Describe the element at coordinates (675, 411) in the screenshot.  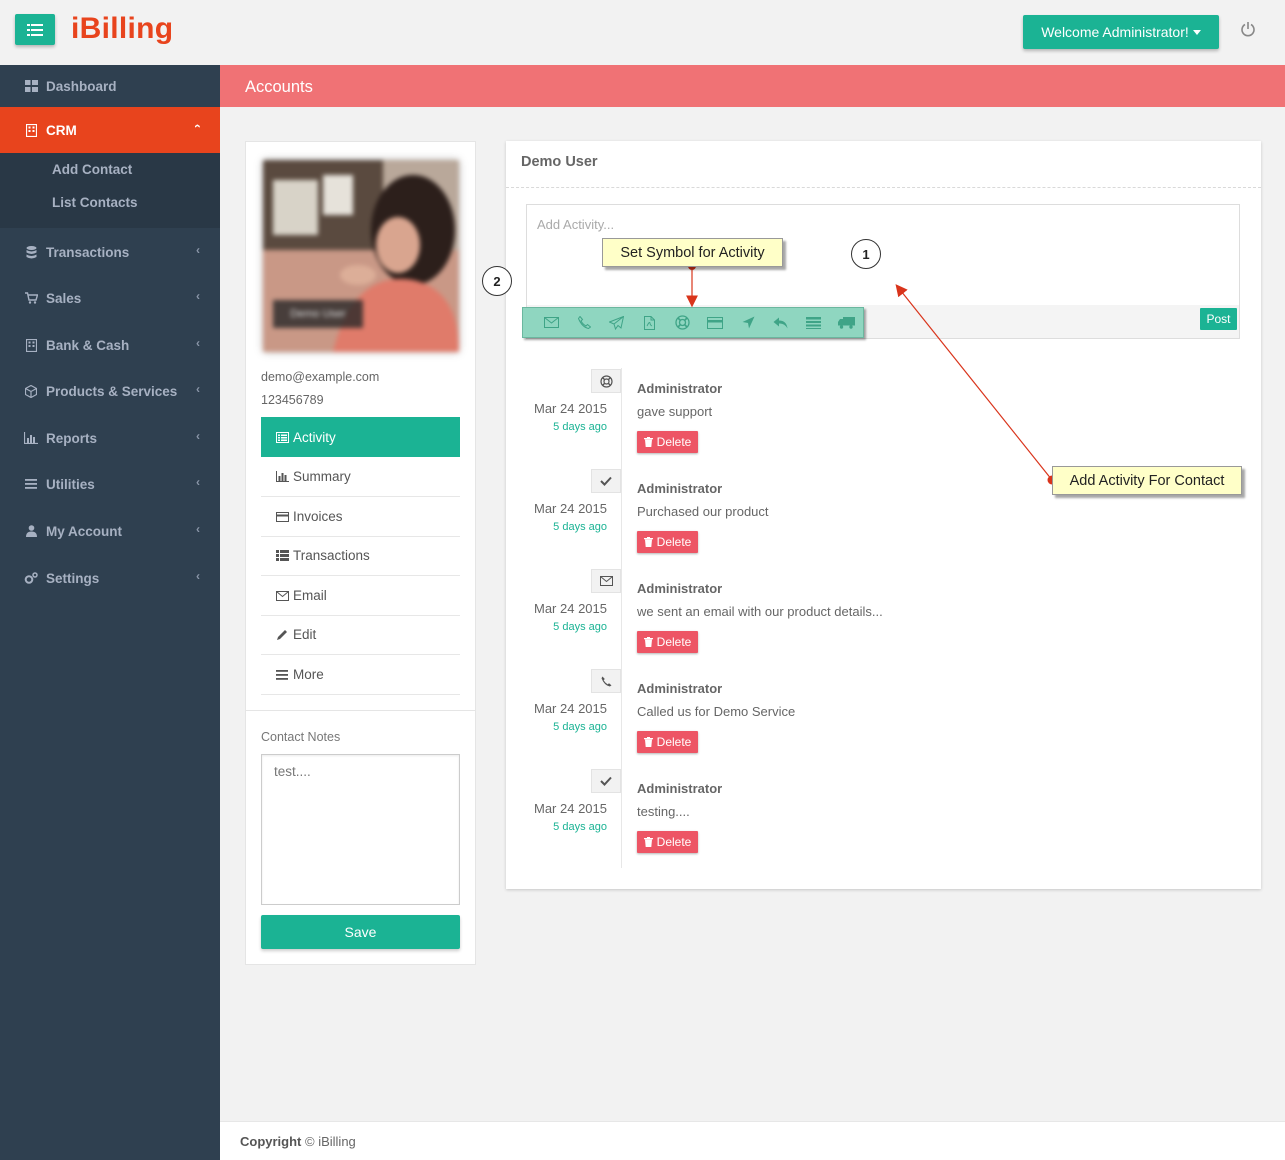
I see `activity-text: gave support` at that location.